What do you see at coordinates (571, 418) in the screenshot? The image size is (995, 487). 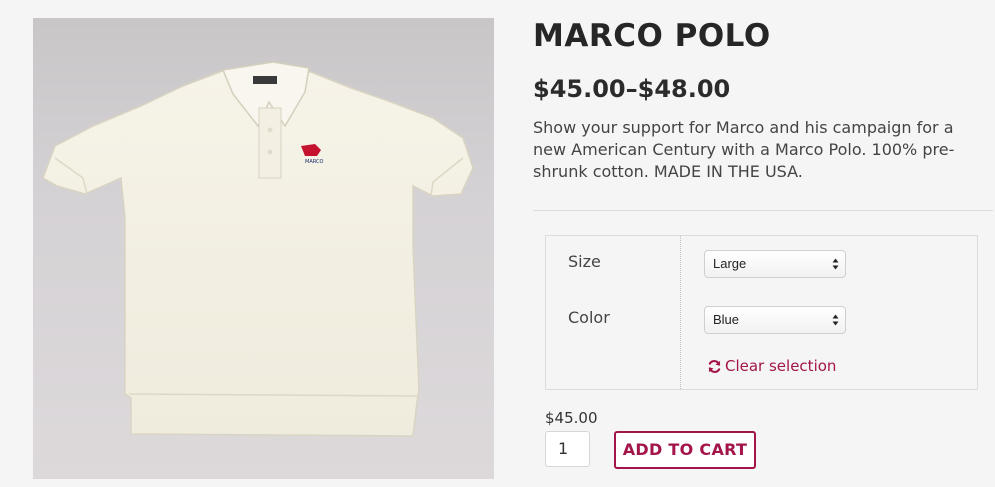 I see `variation-price: $45.00` at bounding box center [571, 418].